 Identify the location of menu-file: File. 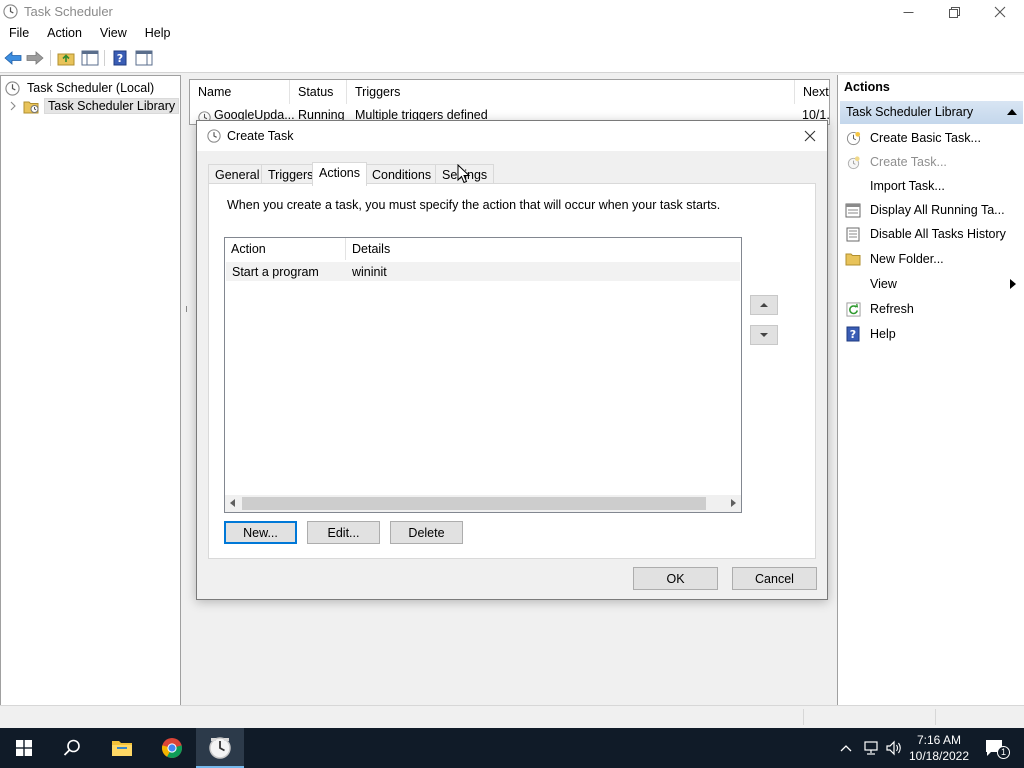
(19, 34).